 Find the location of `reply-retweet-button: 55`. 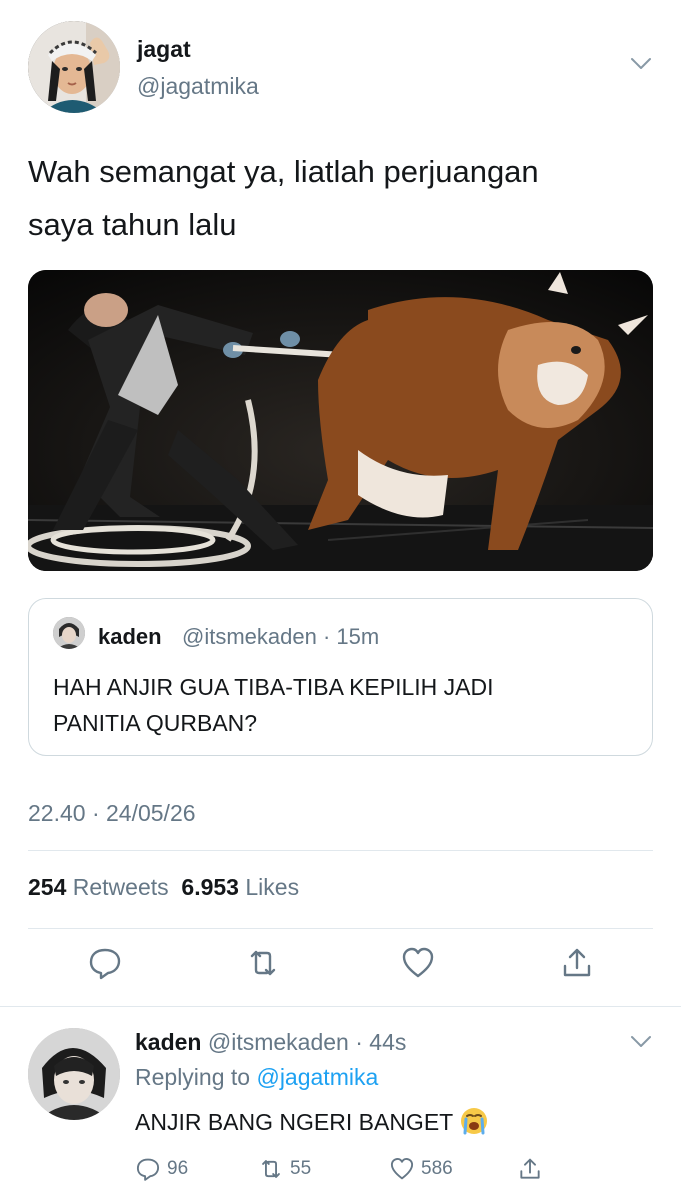

reply-retweet-button: 55 is located at coordinates (284, 1169).